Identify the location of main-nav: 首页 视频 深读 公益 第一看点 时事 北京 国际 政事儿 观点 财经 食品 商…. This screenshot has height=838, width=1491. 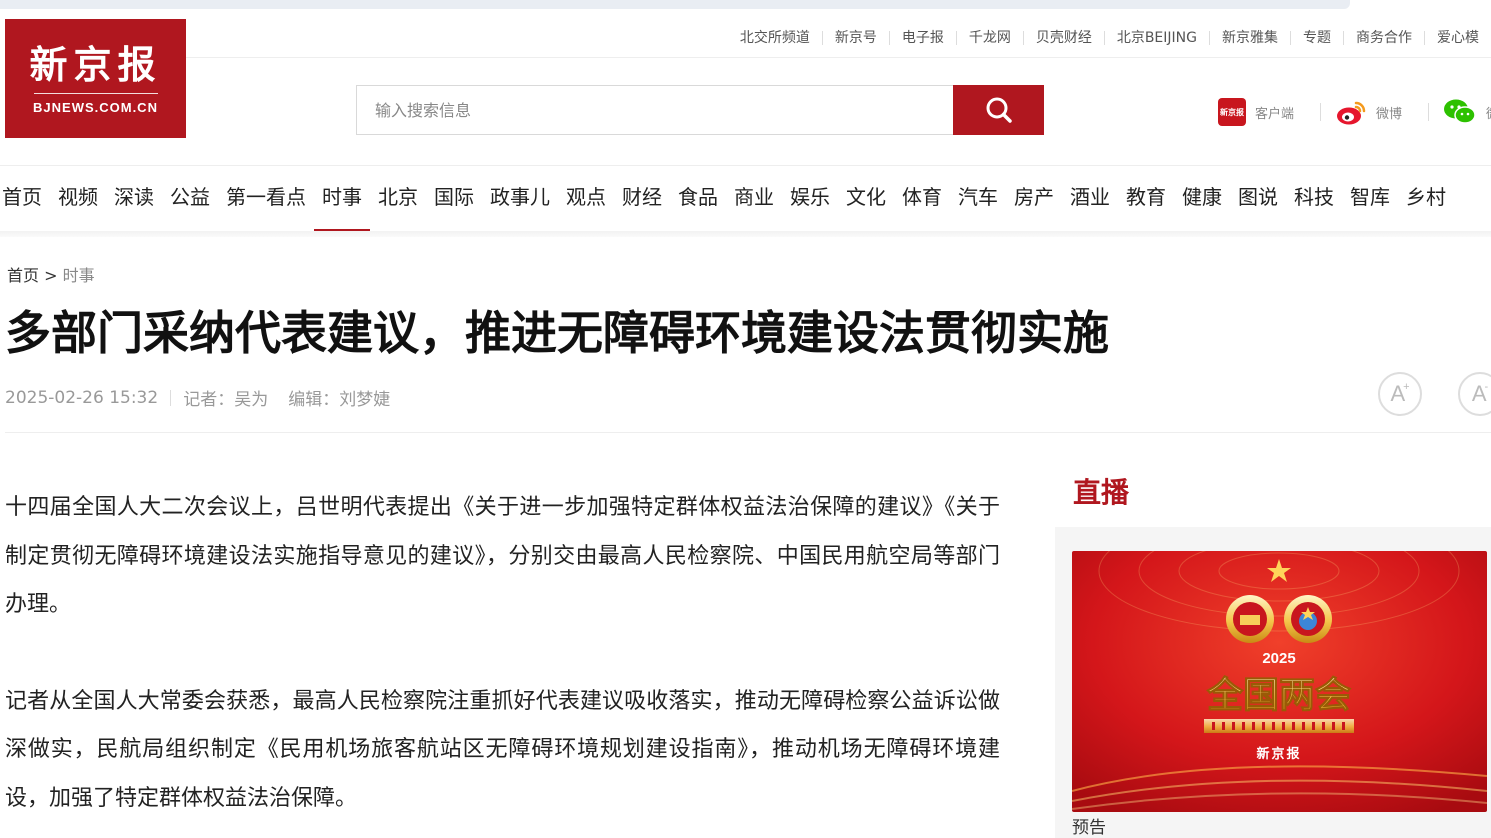
(745, 198).